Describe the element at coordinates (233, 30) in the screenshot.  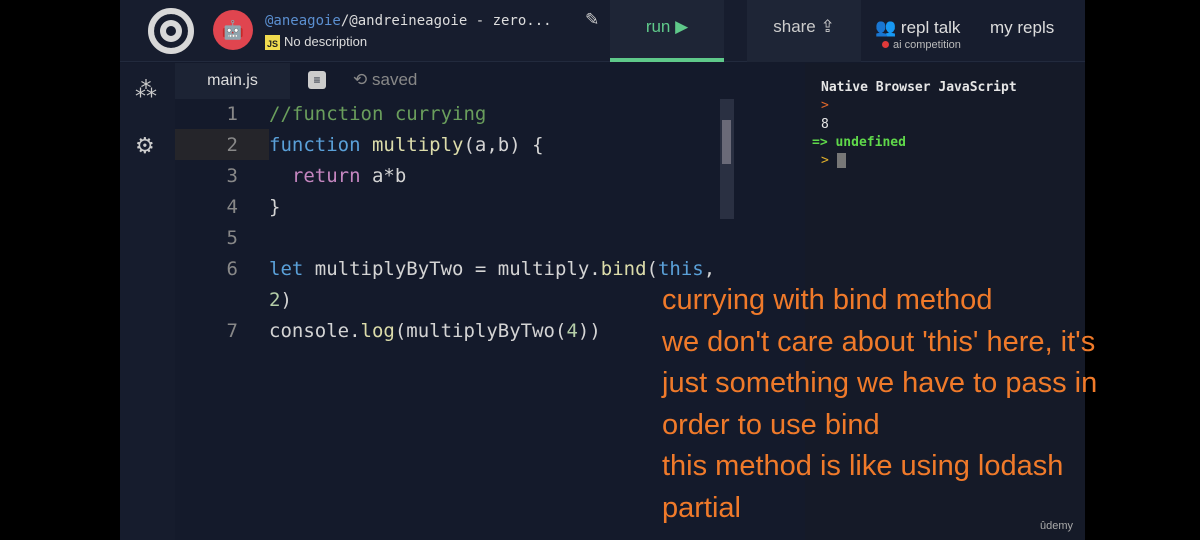
I see `avatar: 🤖` at that location.